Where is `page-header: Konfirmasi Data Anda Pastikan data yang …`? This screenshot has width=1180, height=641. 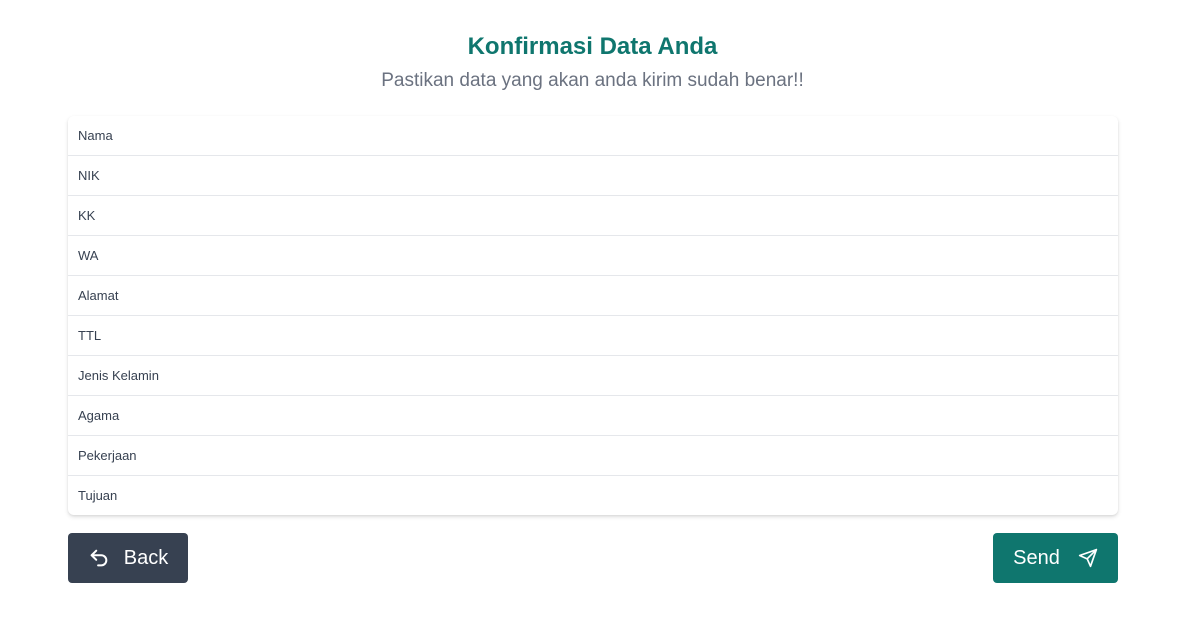 page-header: Konfirmasi Data Anda Pastikan data yang … is located at coordinates (590, 64).